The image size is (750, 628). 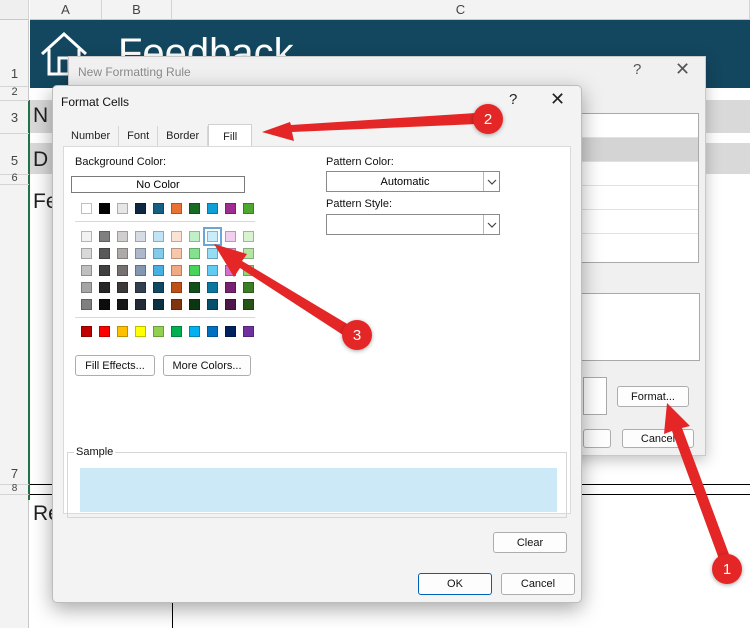 I want to click on annotation-badge-1: 1, so click(x=727, y=569).